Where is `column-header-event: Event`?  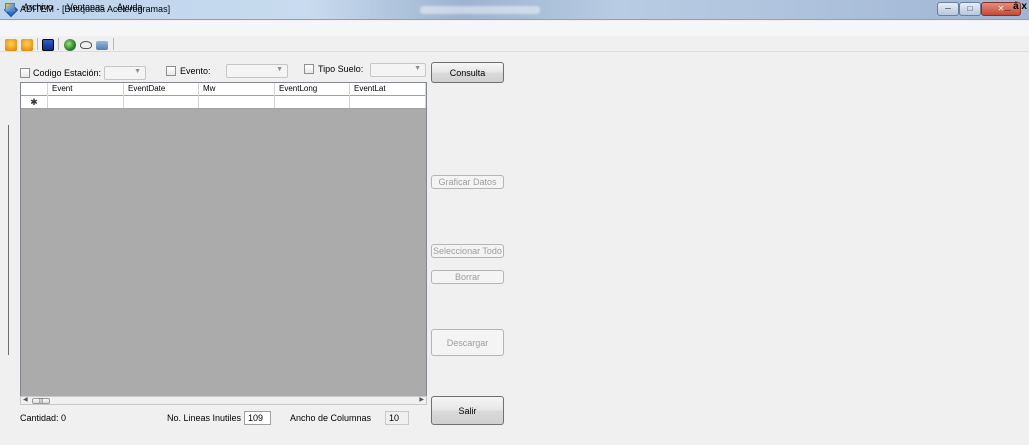
column-header-event: Event is located at coordinates (86, 89).